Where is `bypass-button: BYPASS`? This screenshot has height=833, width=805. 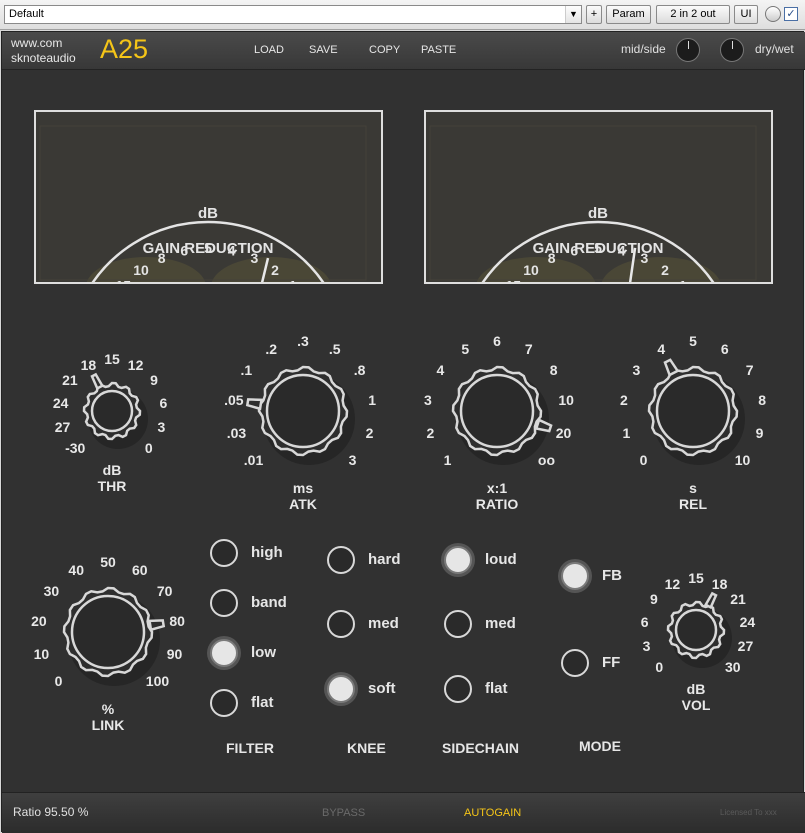 bypass-button: BYPASS is located at coordinates (343, 813).